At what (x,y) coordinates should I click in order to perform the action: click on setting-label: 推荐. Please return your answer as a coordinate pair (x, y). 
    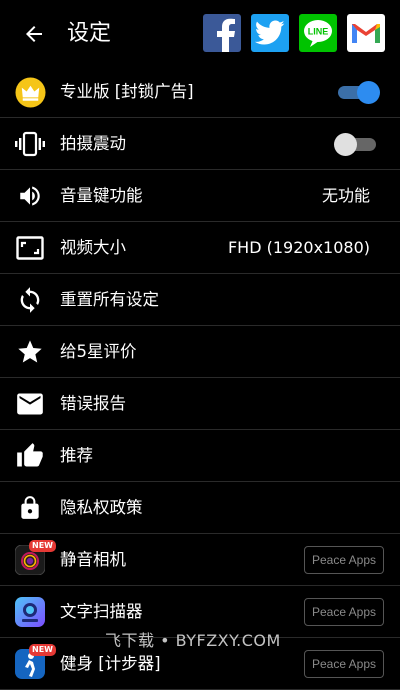
    Looking at the image, I should click on (76, 455).